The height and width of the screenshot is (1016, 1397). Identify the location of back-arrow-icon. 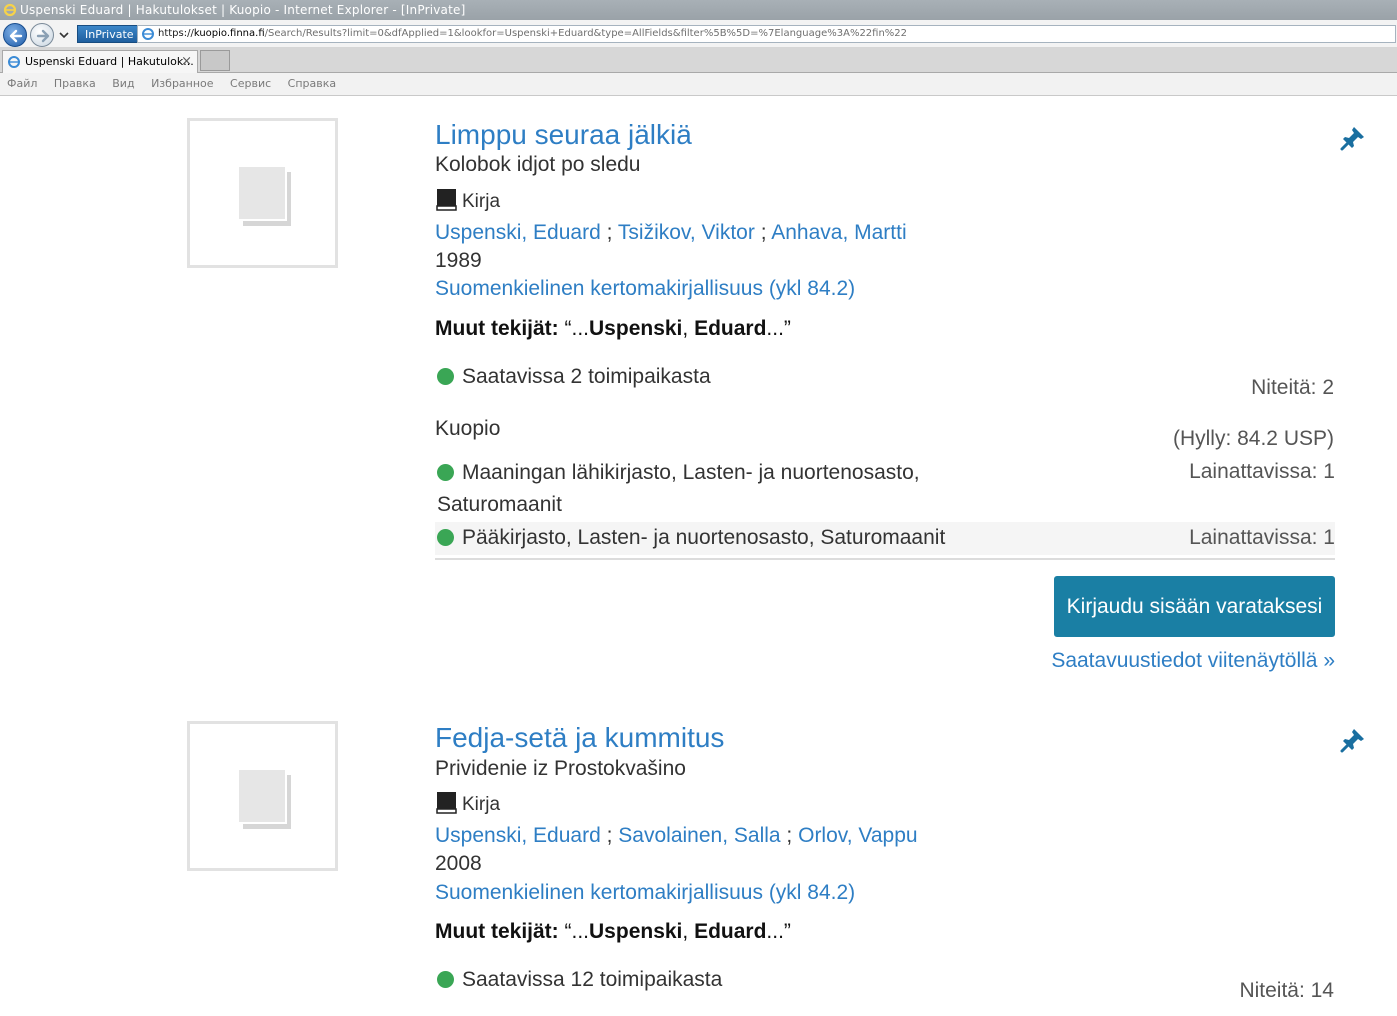
(16, 36).